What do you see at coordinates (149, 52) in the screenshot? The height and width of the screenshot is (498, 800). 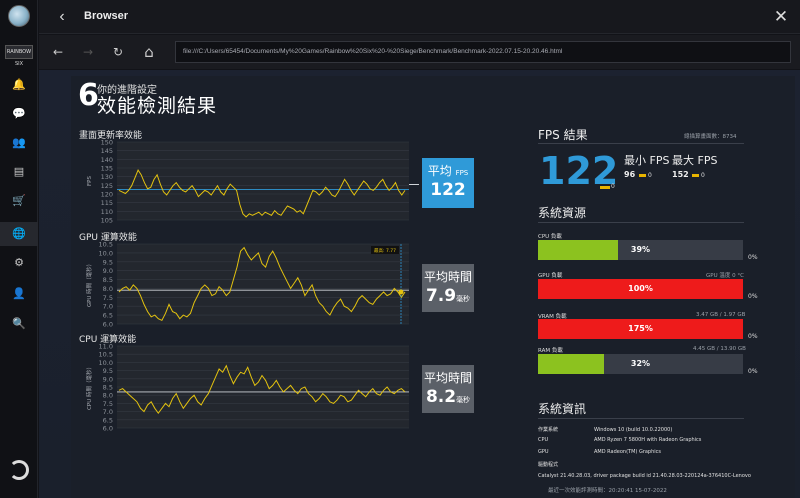 I see `home-button: ⌂` at bounding box center [149, 52].